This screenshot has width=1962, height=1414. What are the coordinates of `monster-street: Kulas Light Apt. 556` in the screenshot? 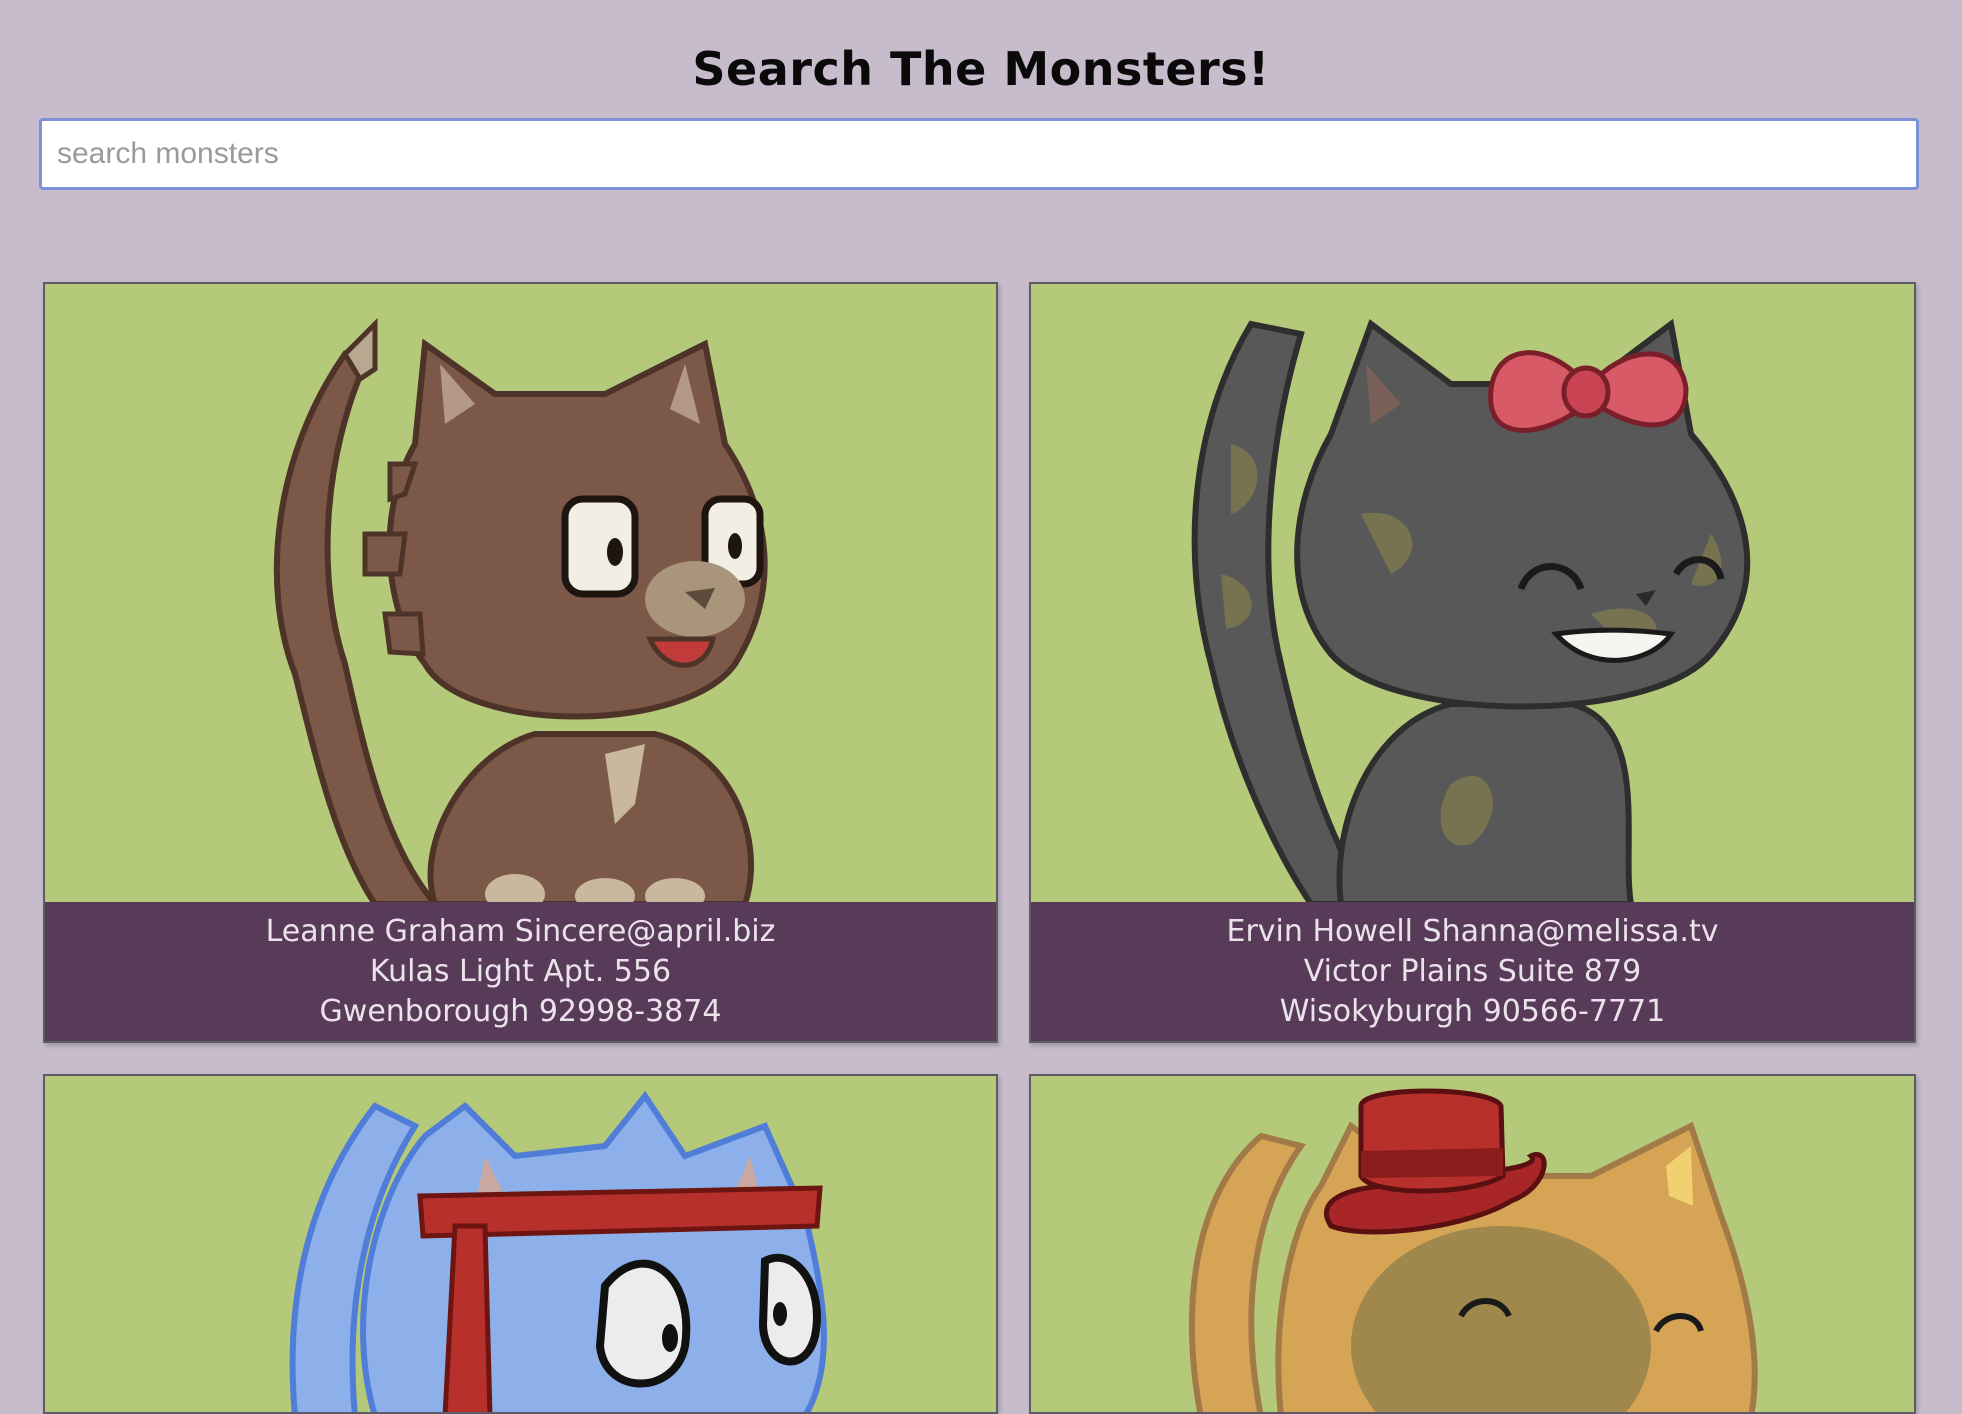 It's located at (520, 971).